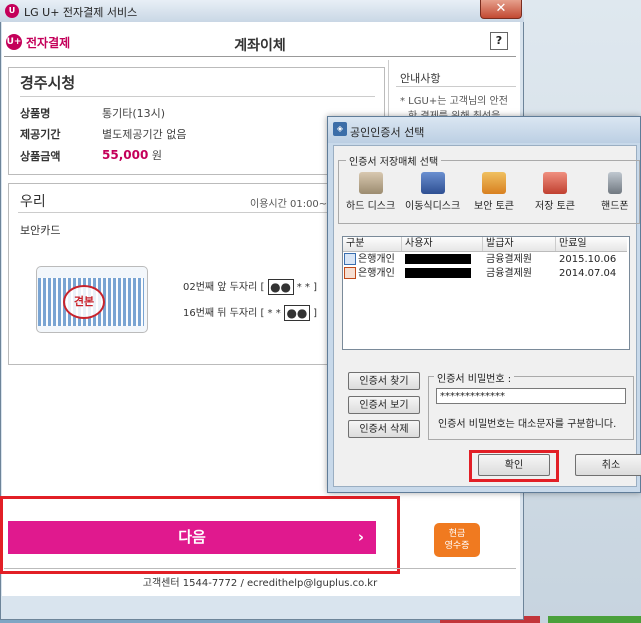  I want to click on delete-certificate-button: 인증서 삭제, so click(384, 429).